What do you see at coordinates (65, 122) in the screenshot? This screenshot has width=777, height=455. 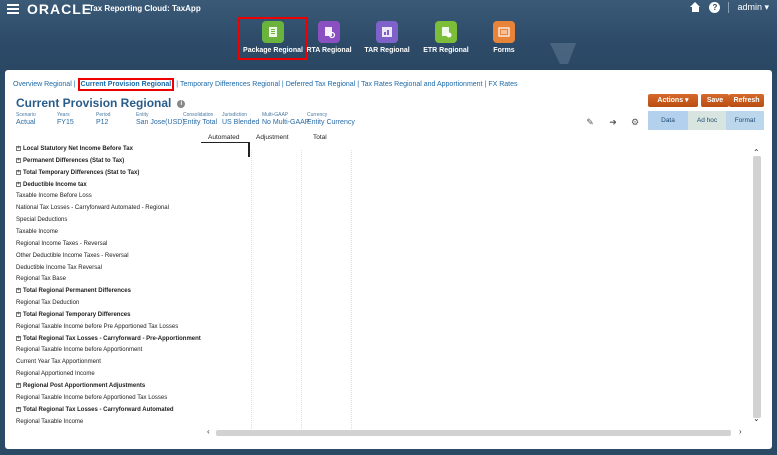 I see `pov-value: FY15` at bounding box center [65, 122].